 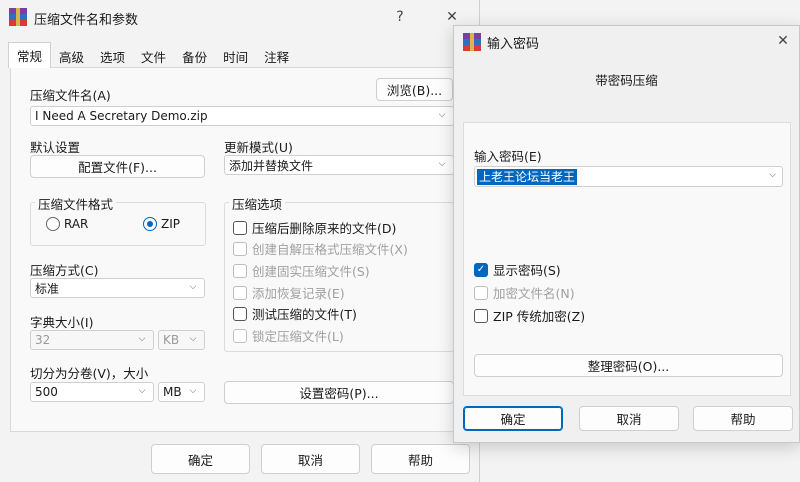 What do you see at coordinates (400, 17) in the screenshot?
I see `help-title-button: ?` at bounding box center [400, 17].